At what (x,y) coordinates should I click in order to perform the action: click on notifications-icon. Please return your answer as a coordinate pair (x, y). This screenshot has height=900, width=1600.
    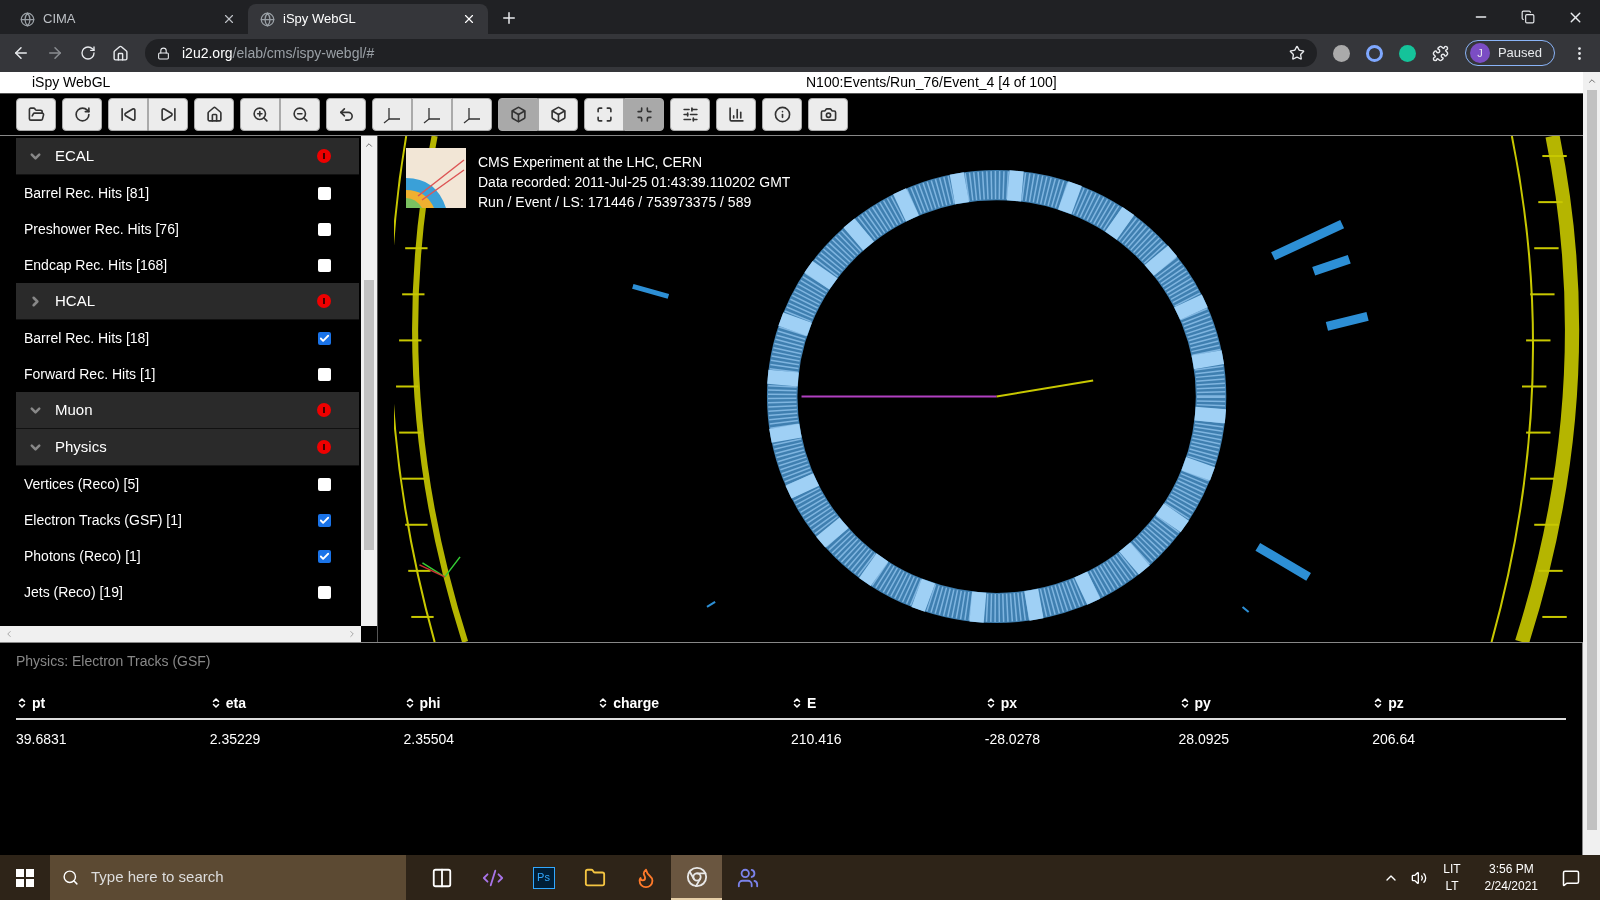
    Looking at the image, I should click on (1571, 877).